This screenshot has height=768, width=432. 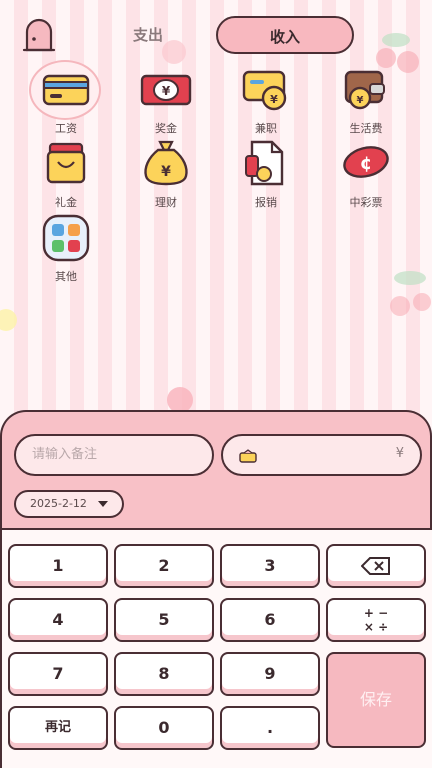 I want to click on category-label: 理财, so click(x=166, y=202).